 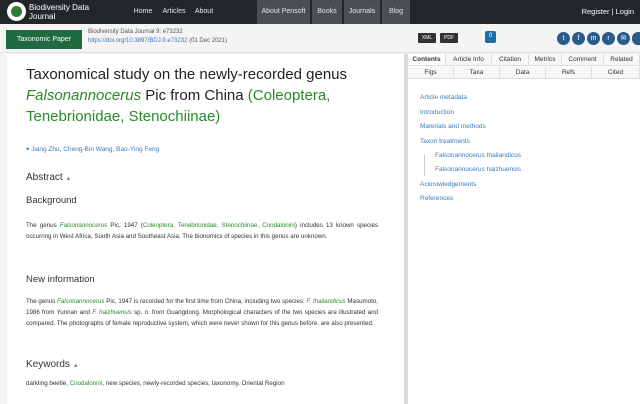 What do you see at coordinates (523, 73) in the screenshot?
I see `tab-data: Data` at bounding box center [523, 73].